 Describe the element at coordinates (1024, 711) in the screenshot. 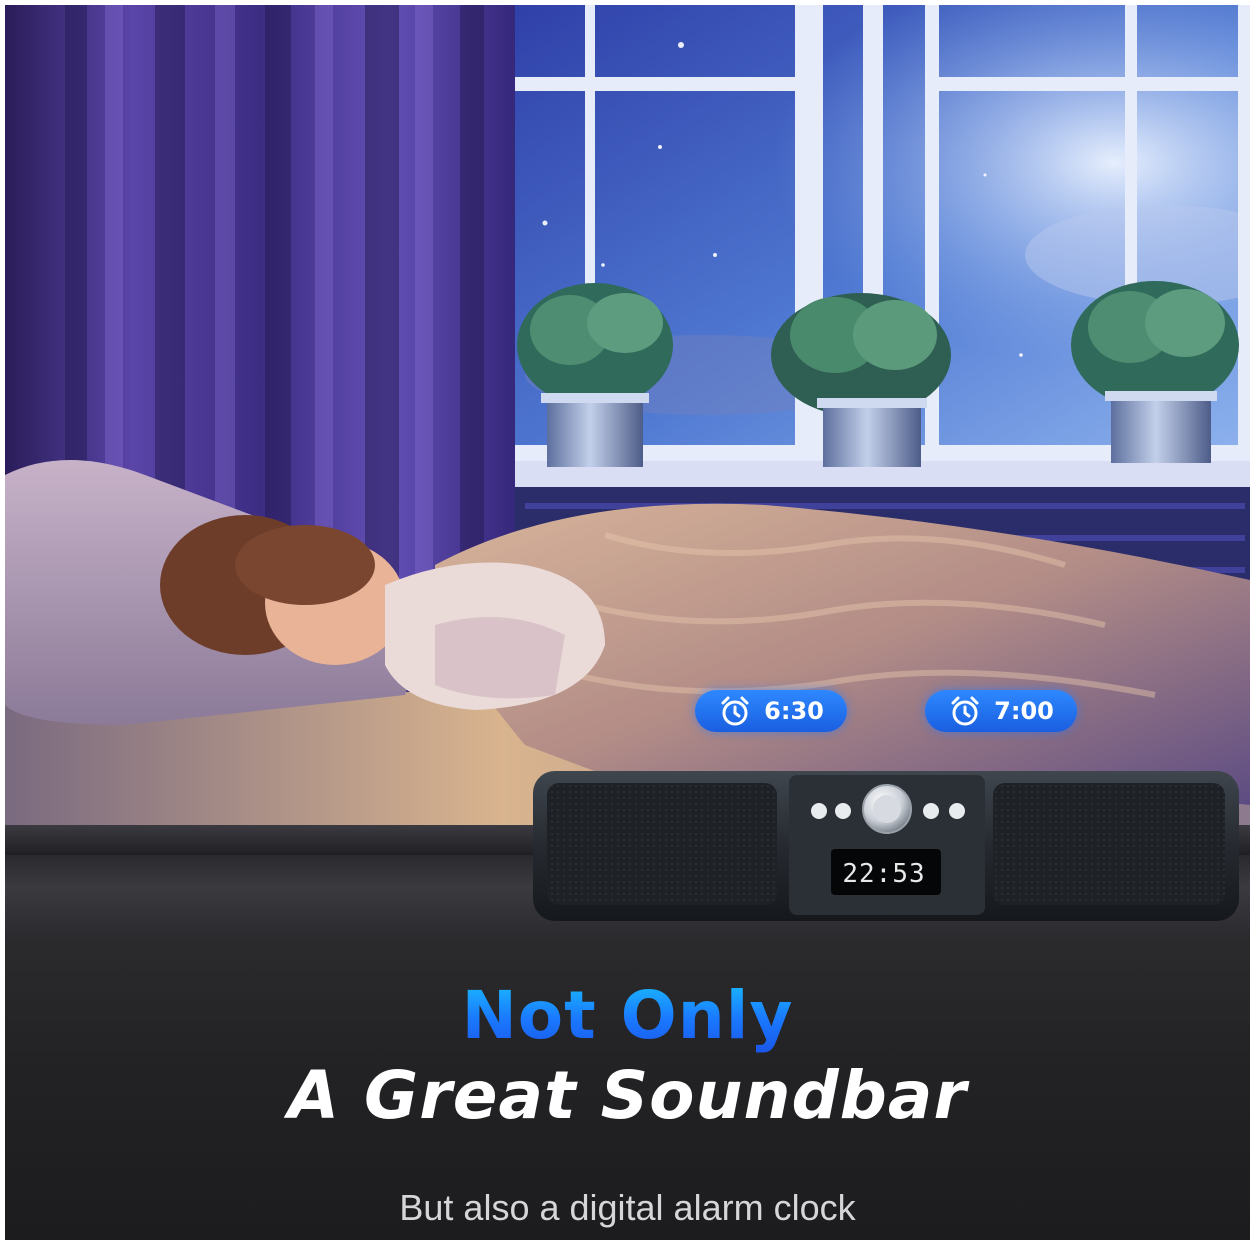

I see `alarm-time-2: 7:00` at that location.